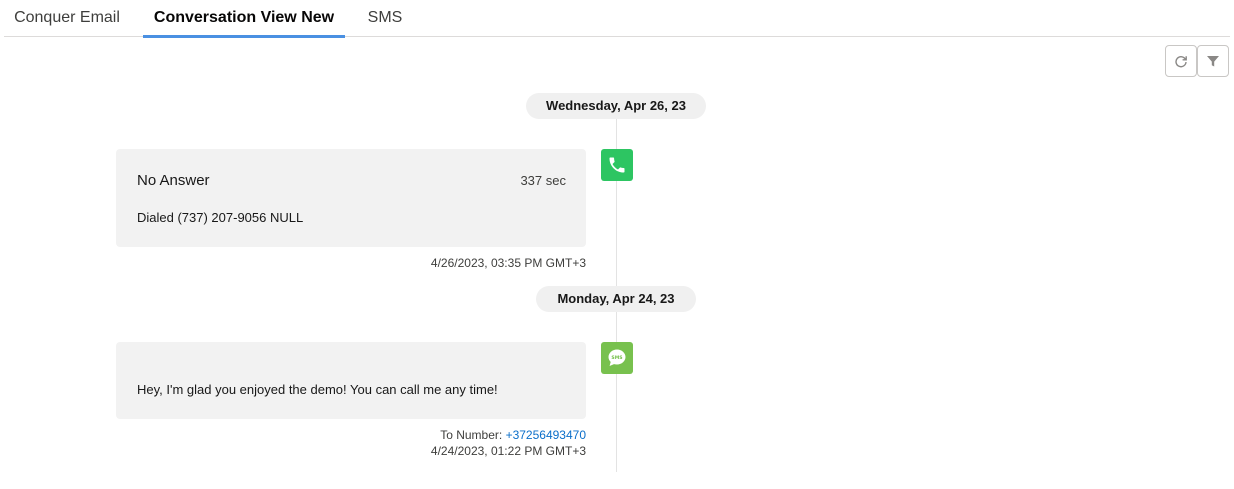 This screenshot has width=1234, height=489. I want to click on tab-conversation-view-new: Conversation View New, so click(244, 19).